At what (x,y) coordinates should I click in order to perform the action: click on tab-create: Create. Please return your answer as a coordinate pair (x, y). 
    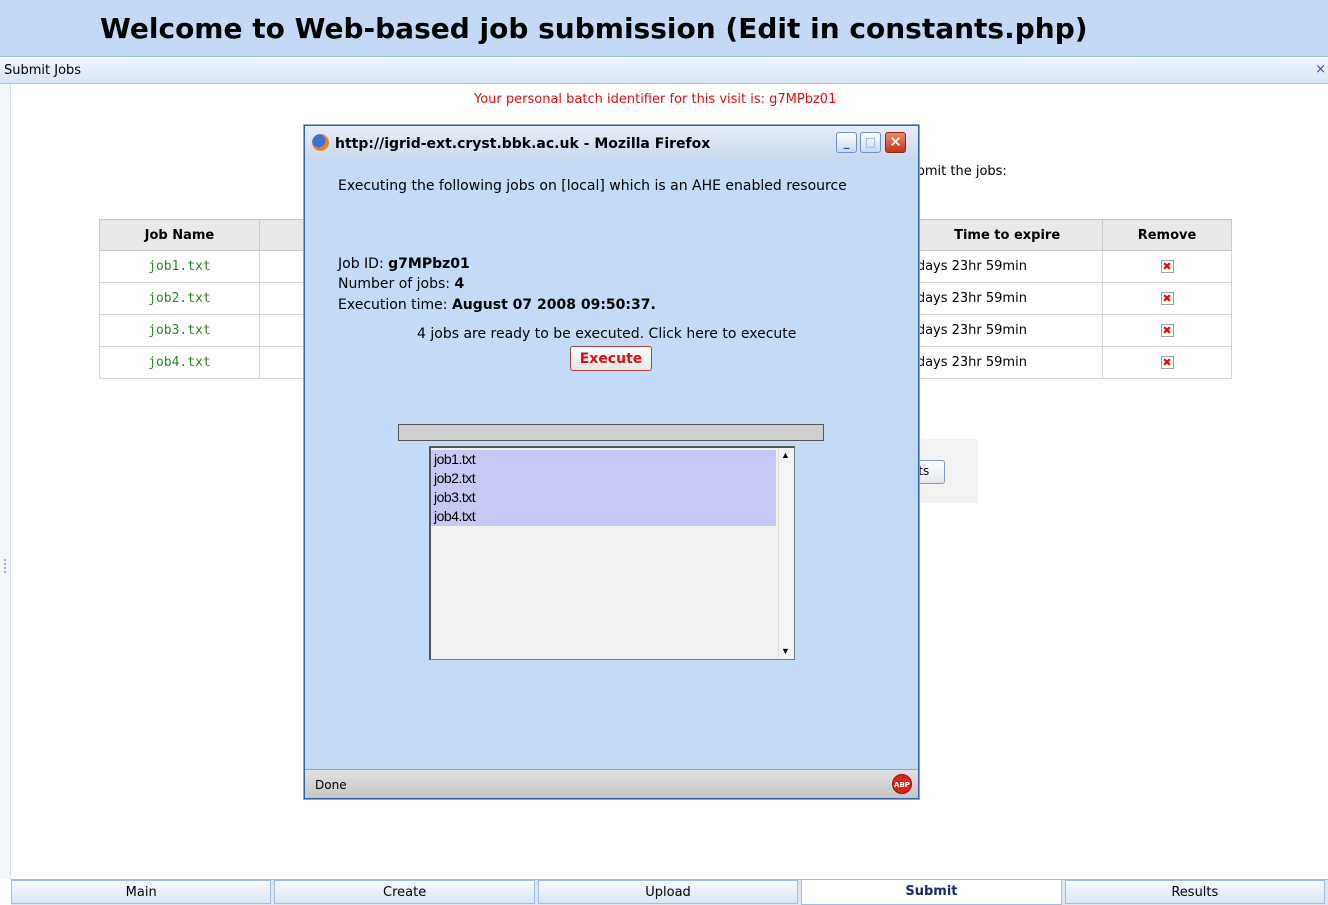
    Looking at the image, I should click on (404, 892).